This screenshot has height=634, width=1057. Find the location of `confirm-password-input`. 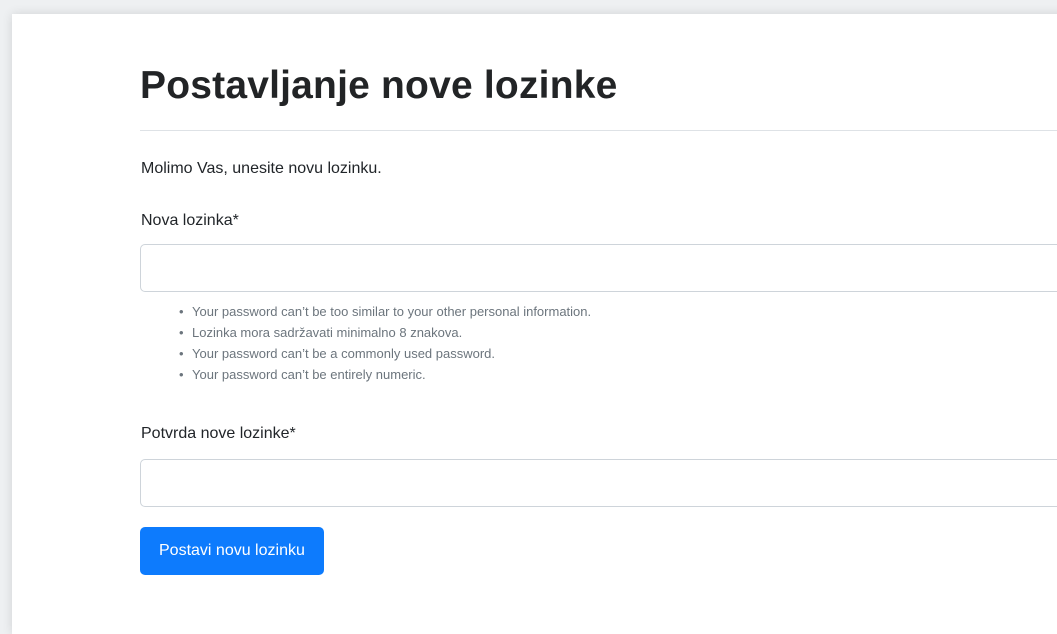

confirm-password-input is located at coordinates (598, 483).